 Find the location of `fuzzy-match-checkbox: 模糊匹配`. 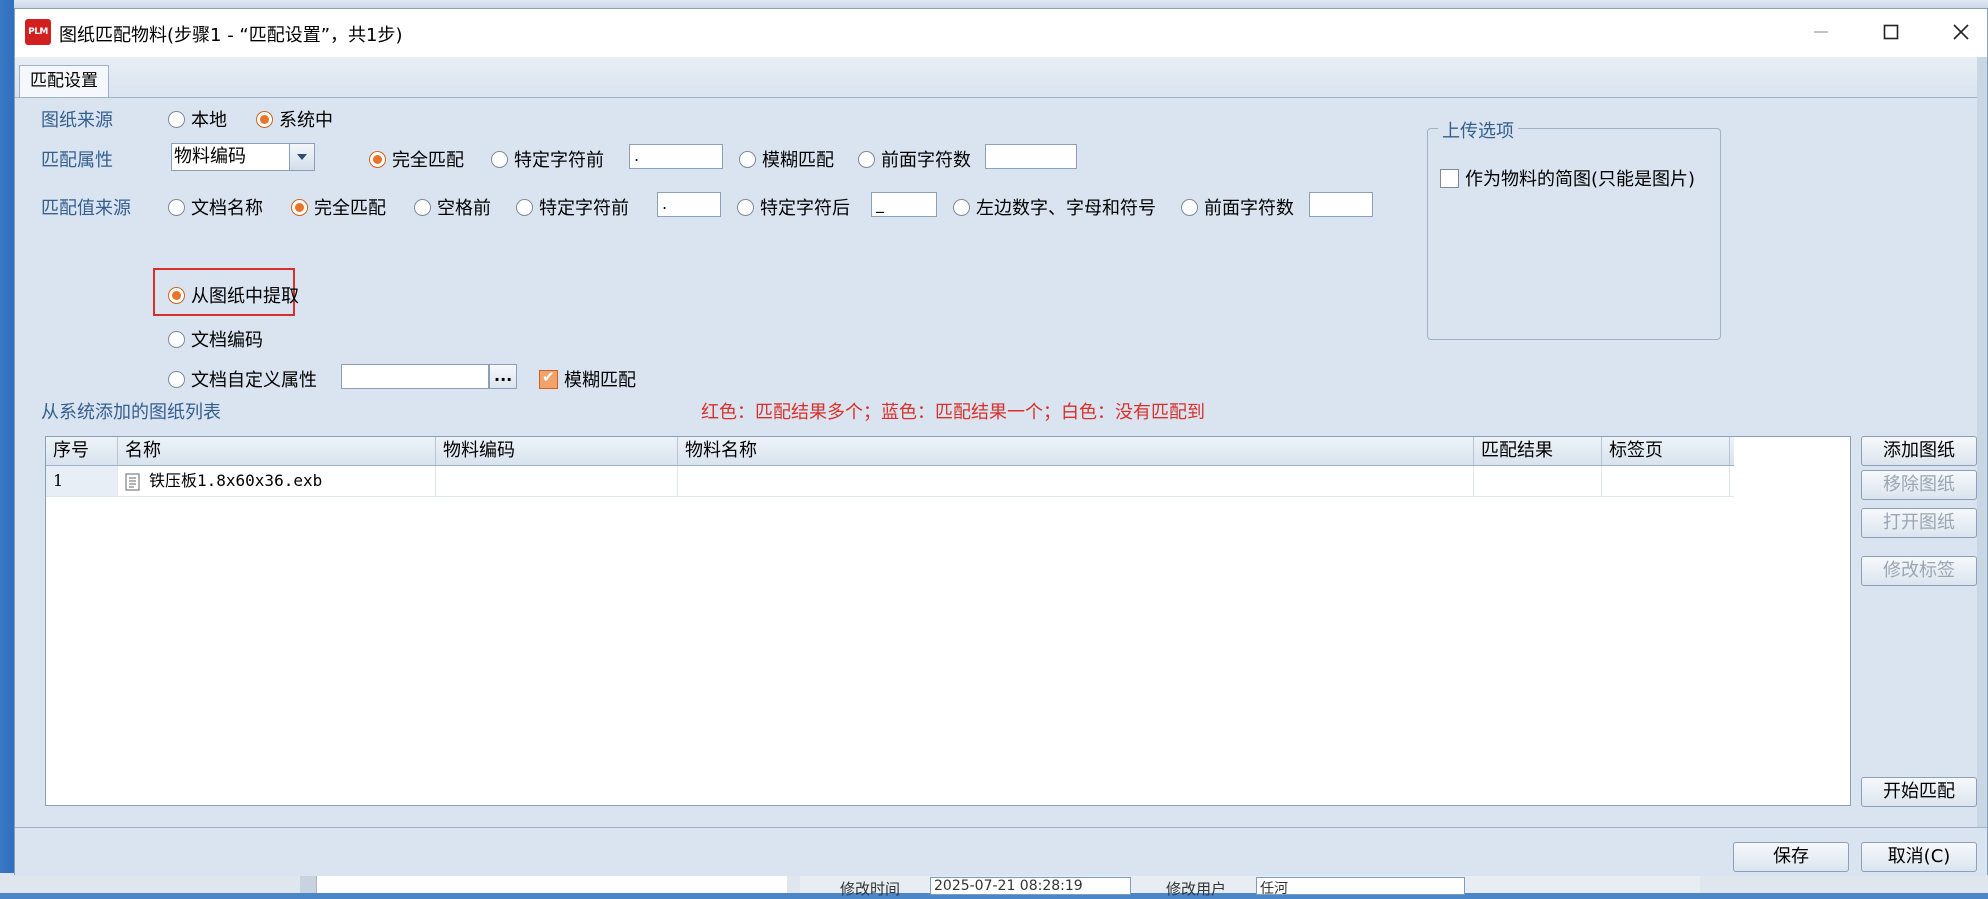

fuzzy-match-checkbox: 模糊匹配 is located at coordinates (587, 379).